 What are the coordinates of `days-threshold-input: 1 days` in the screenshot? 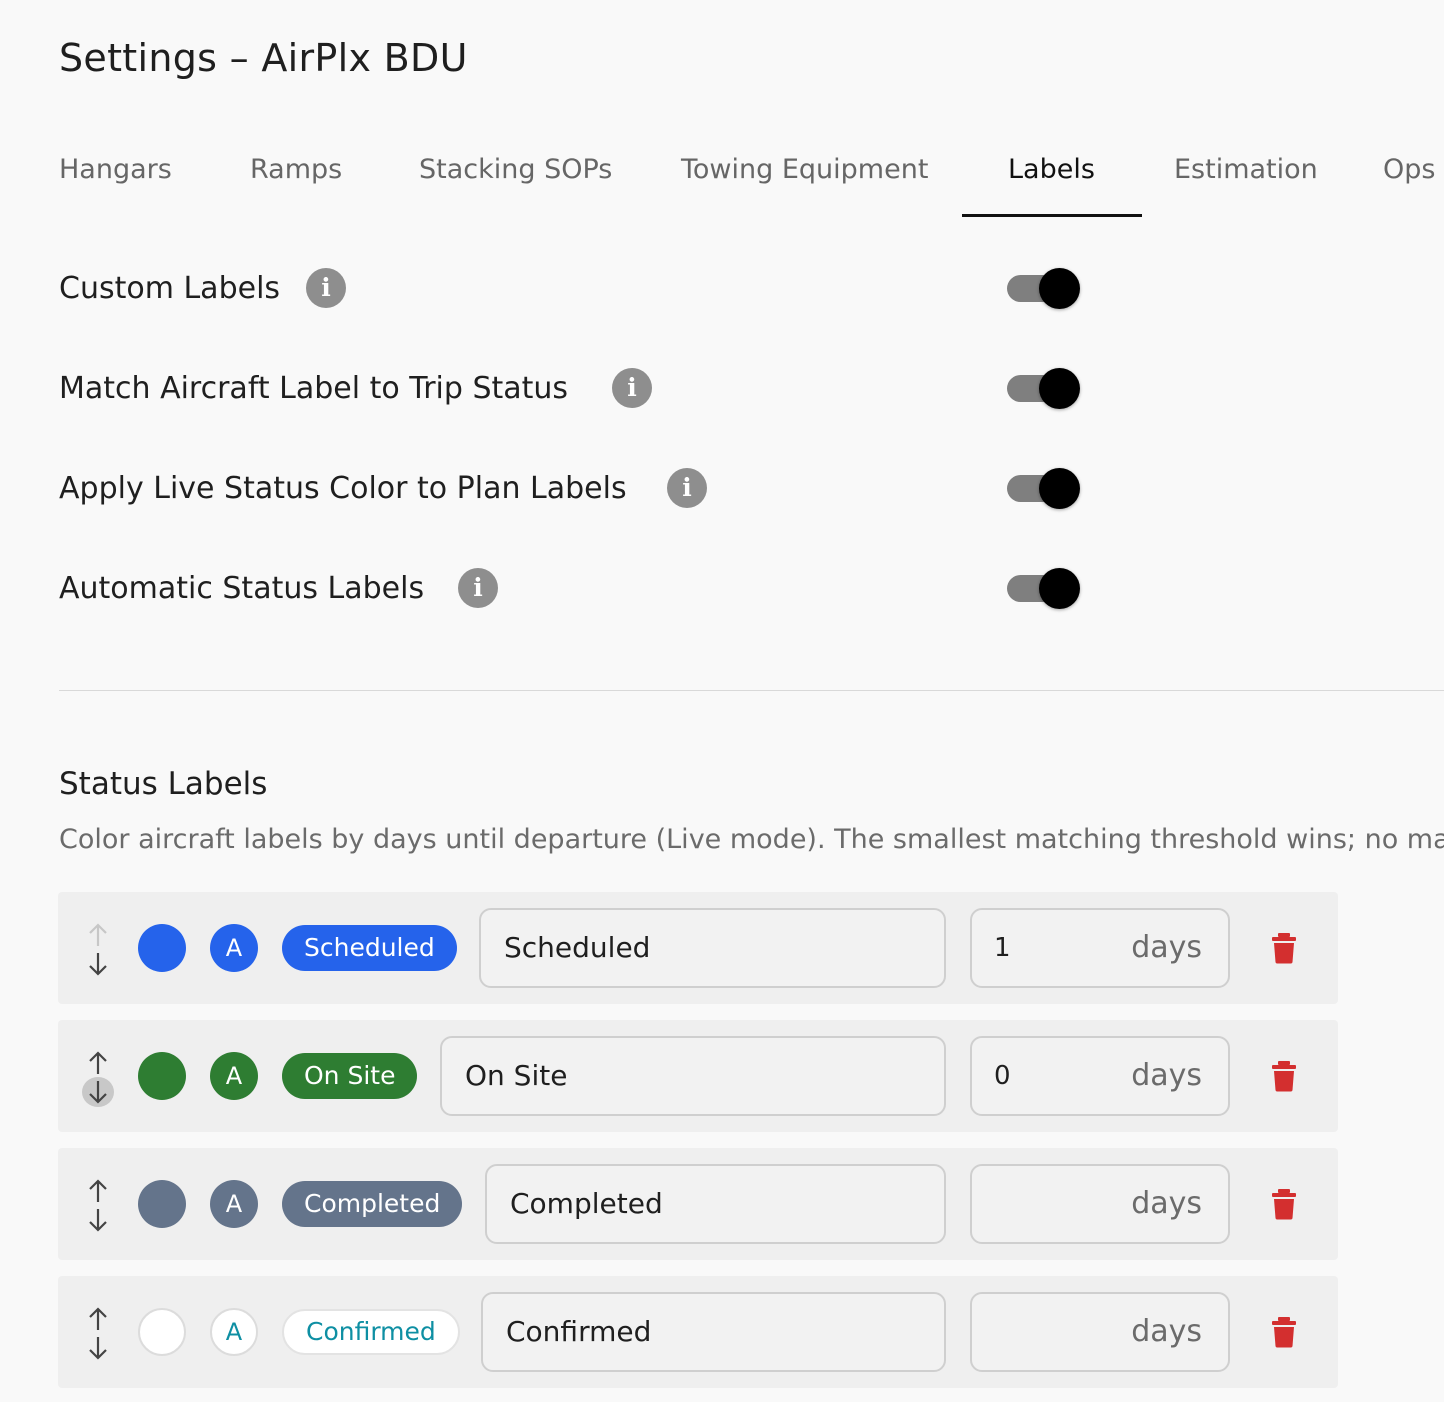 It's located at (1100, 948).